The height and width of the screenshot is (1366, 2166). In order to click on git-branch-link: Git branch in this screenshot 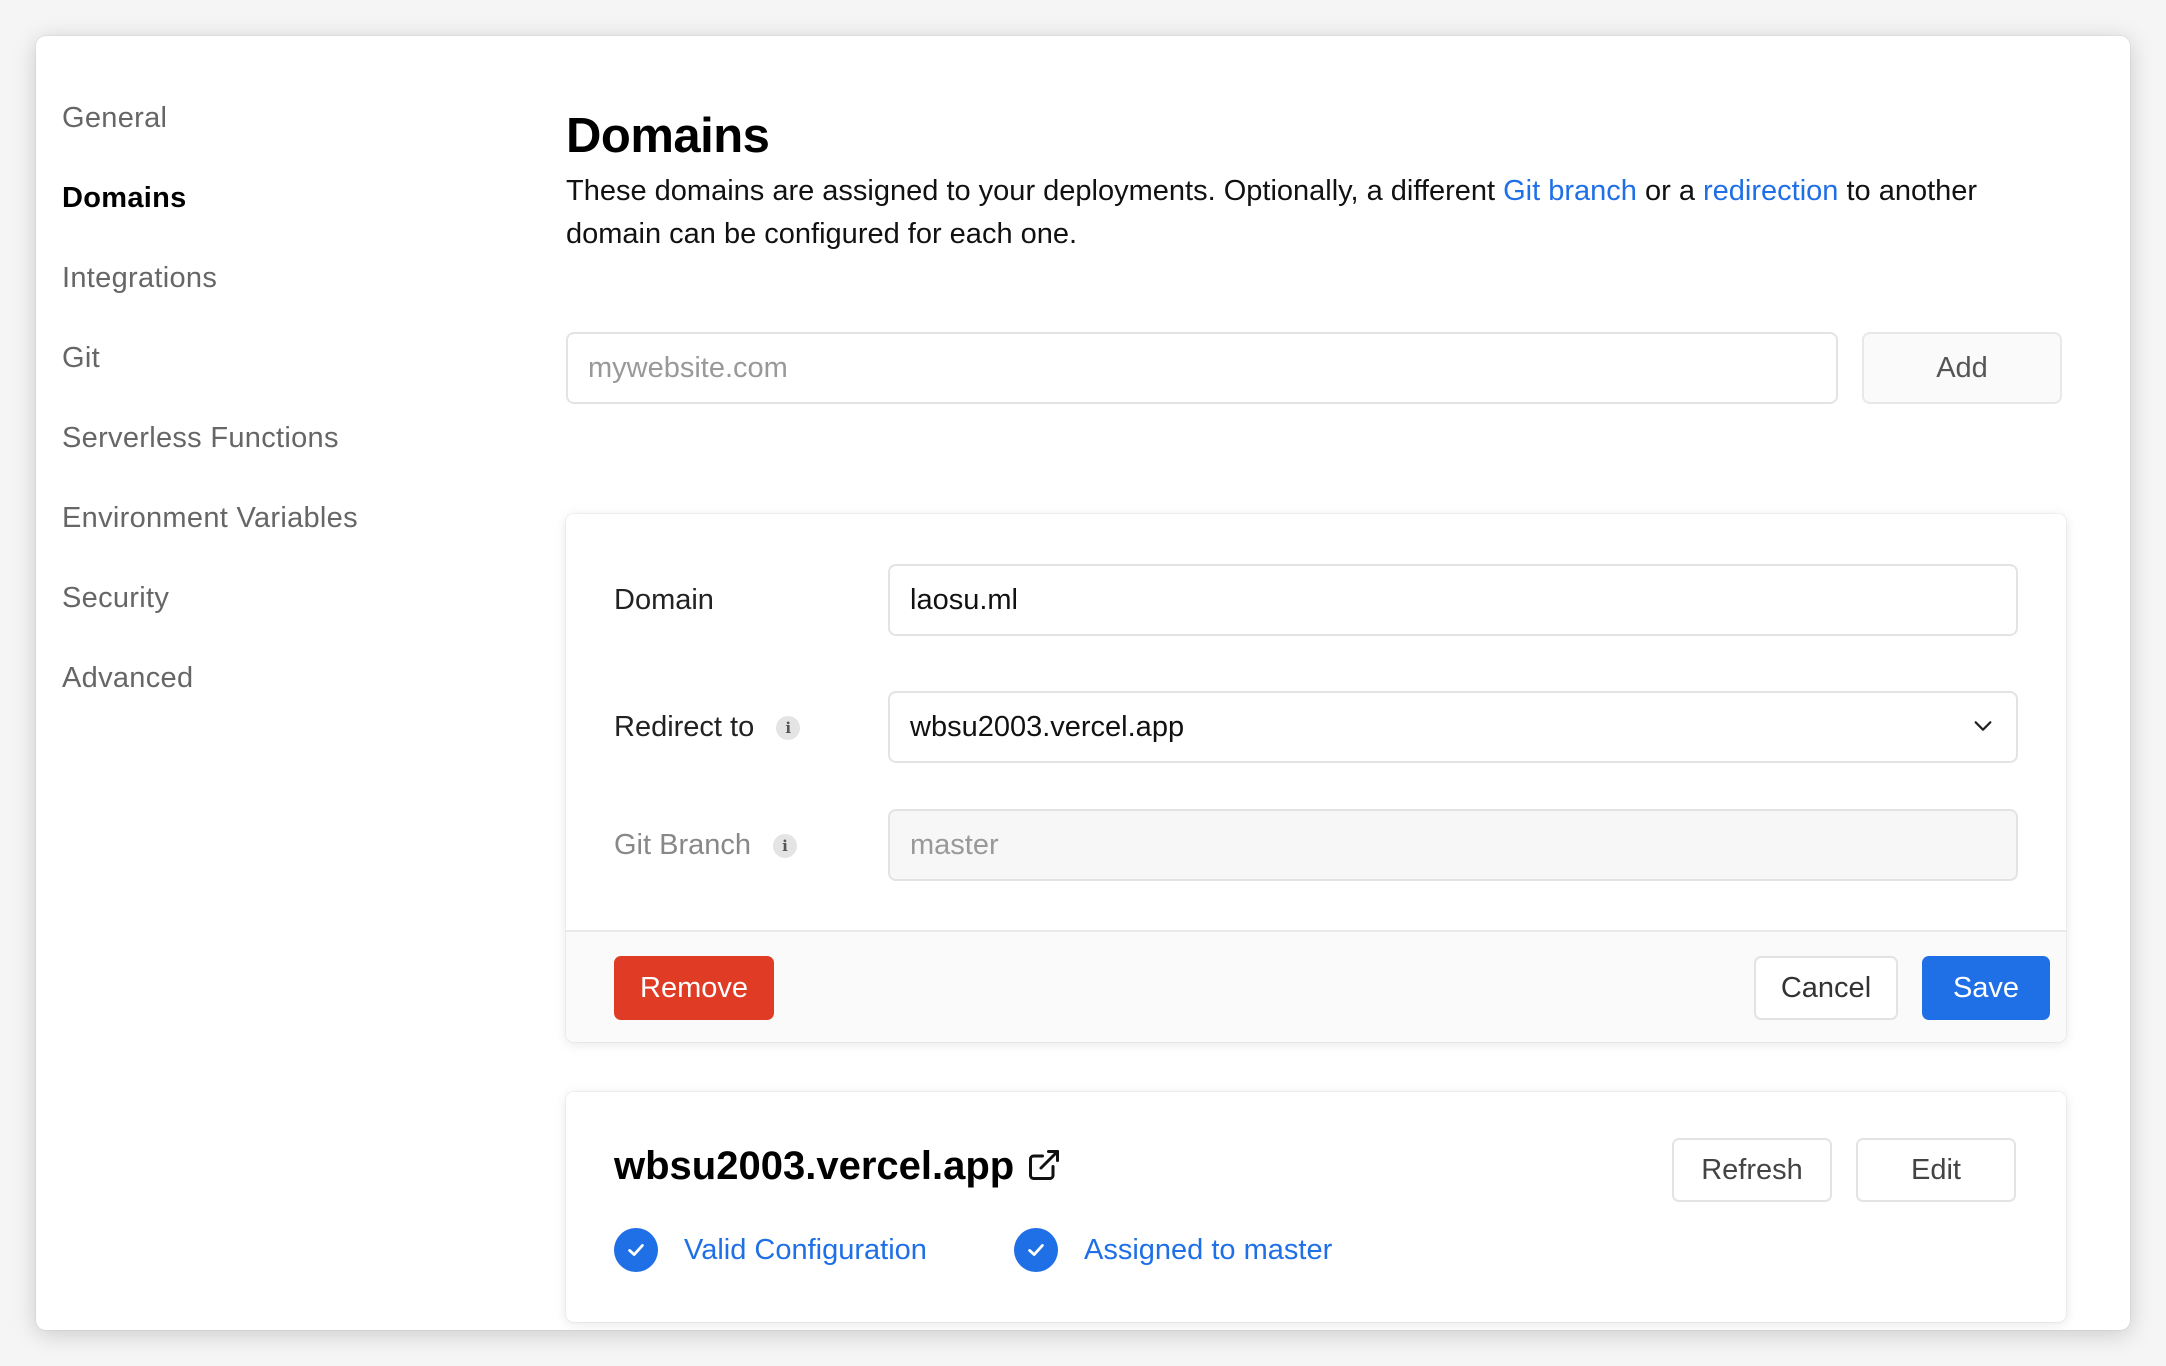, I will do `click(1570, 191)`.